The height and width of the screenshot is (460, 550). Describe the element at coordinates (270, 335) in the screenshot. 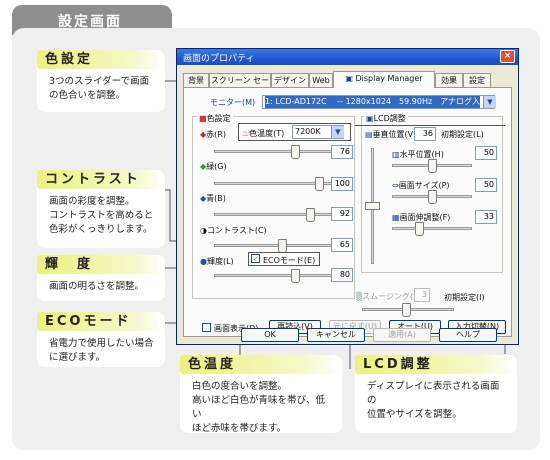

I see `ok-button: OK` at that location.